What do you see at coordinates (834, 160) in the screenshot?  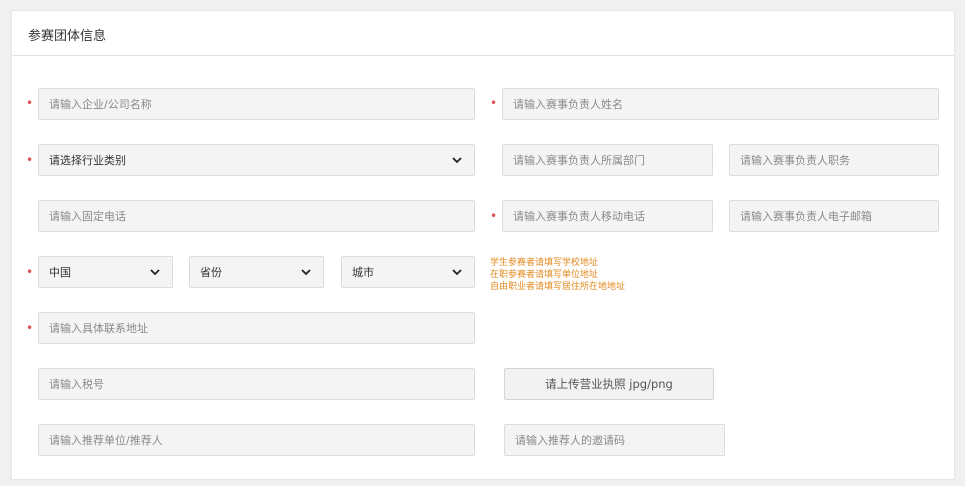 I see `leader-title-input` at bounding box center [834, 160].